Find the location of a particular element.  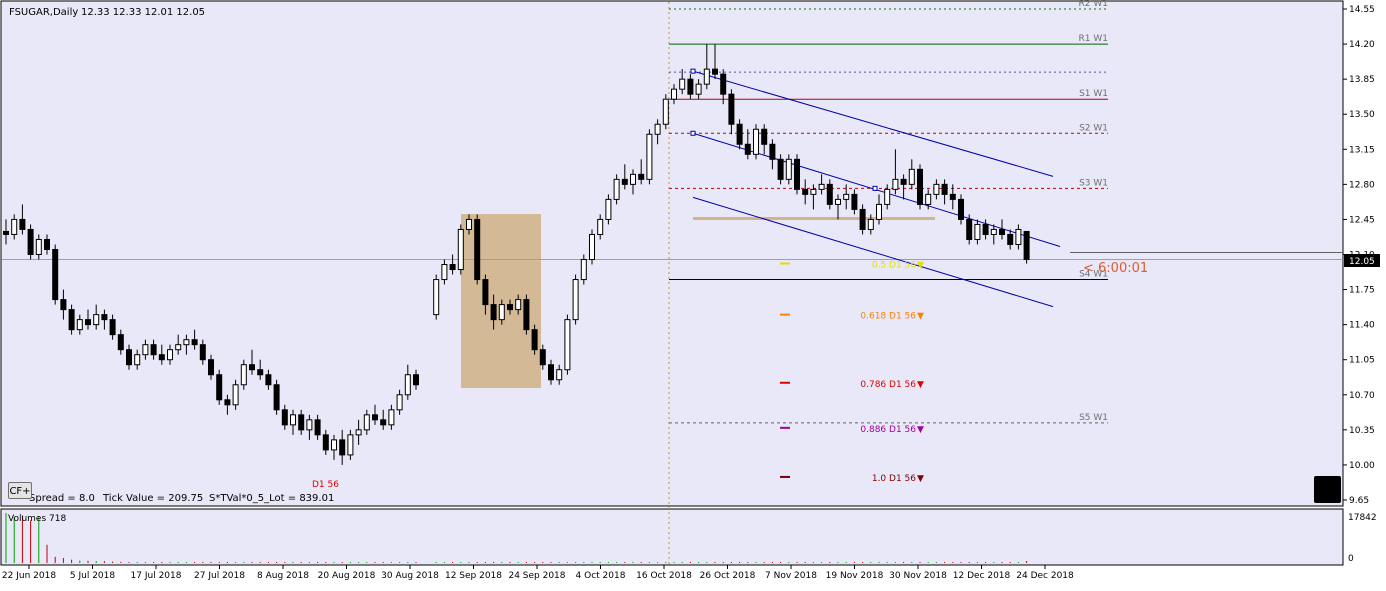

cf-button: CF+ is located at coordinates (20, 490).